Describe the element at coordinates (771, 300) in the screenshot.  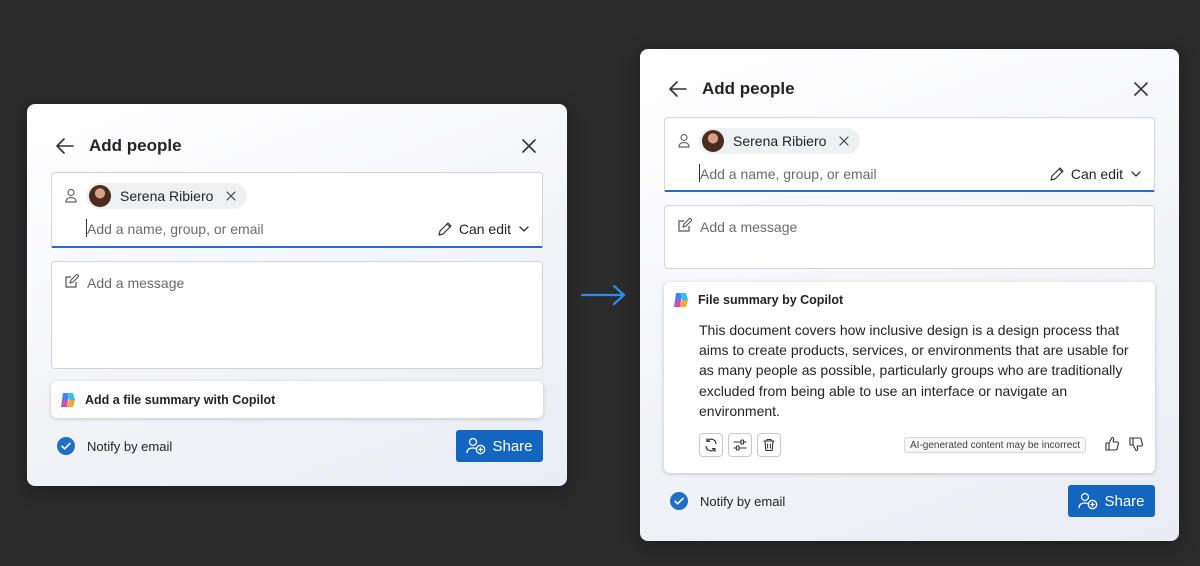
I see `summary-title: File summary by Copilot` at that location.